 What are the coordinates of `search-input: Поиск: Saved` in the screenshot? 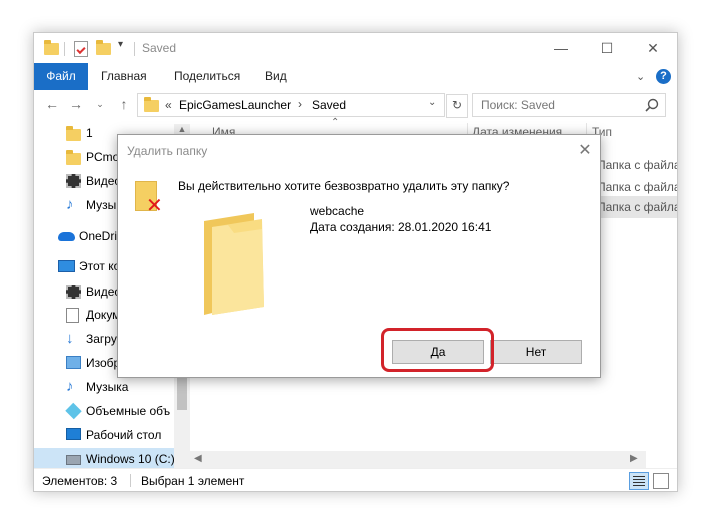 It's located at (518, 105).